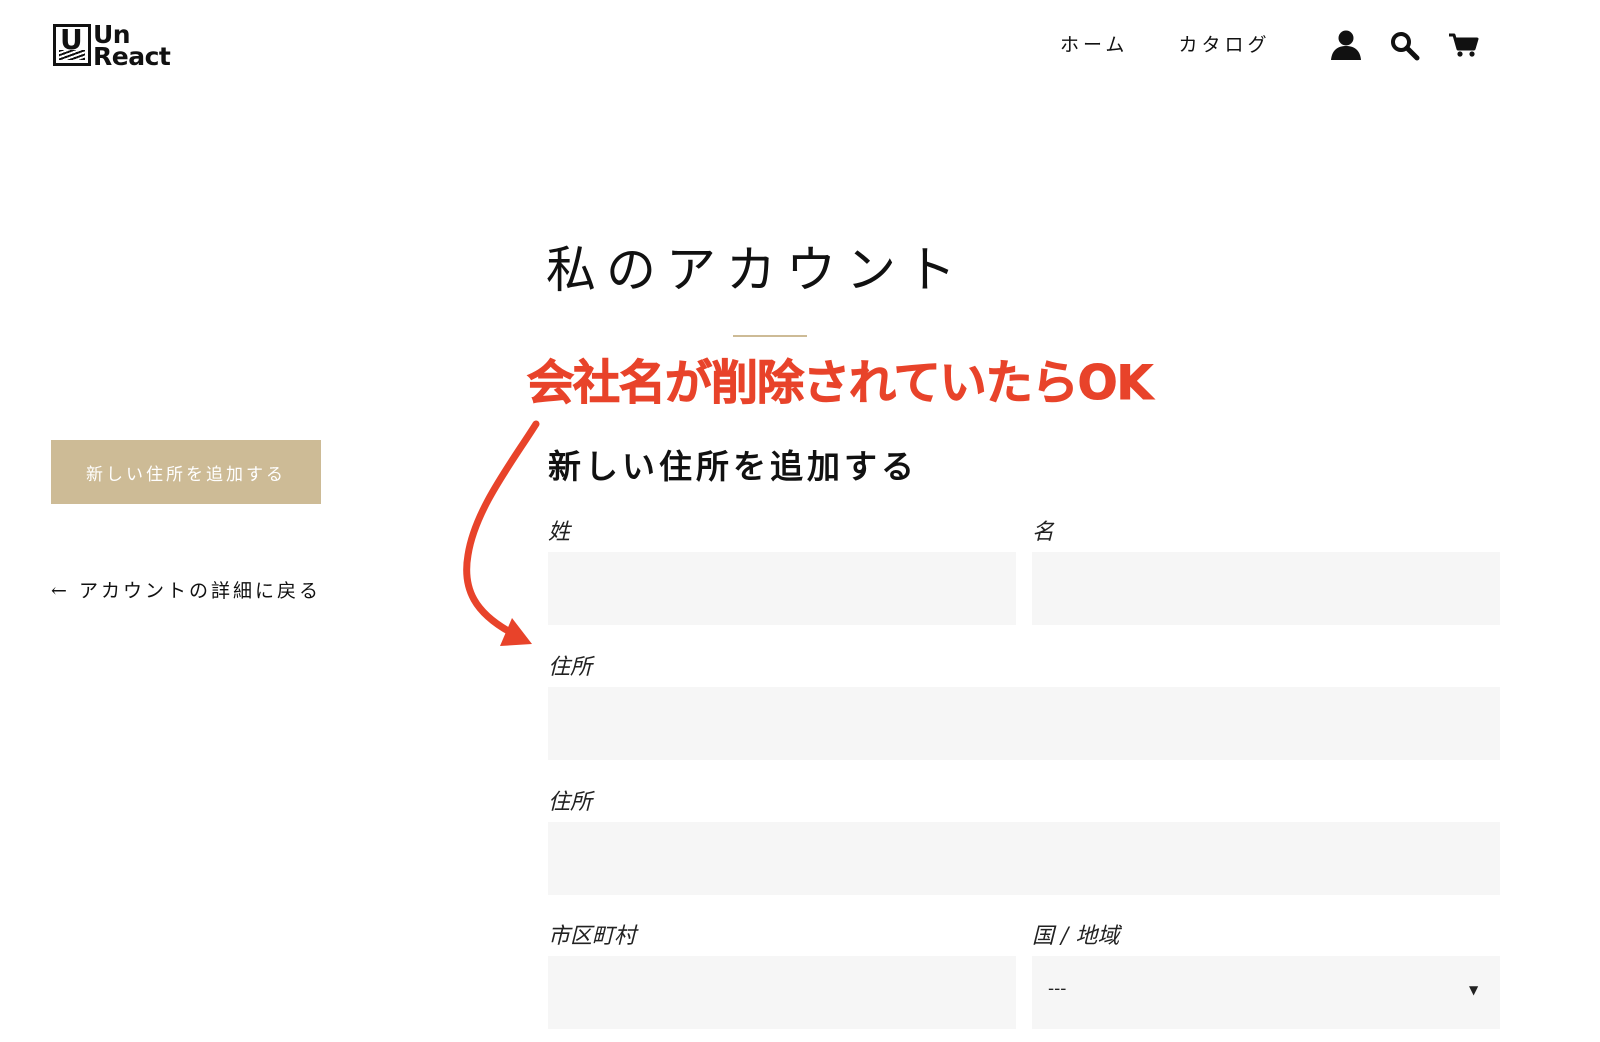 Image resolution: width=1600 pixels, height=1042 pixels. Describe the element at coordinates (186, 589) in the screenshot. I see `back-to-account-link: ← アカウントの詳細に戻る` at that location.